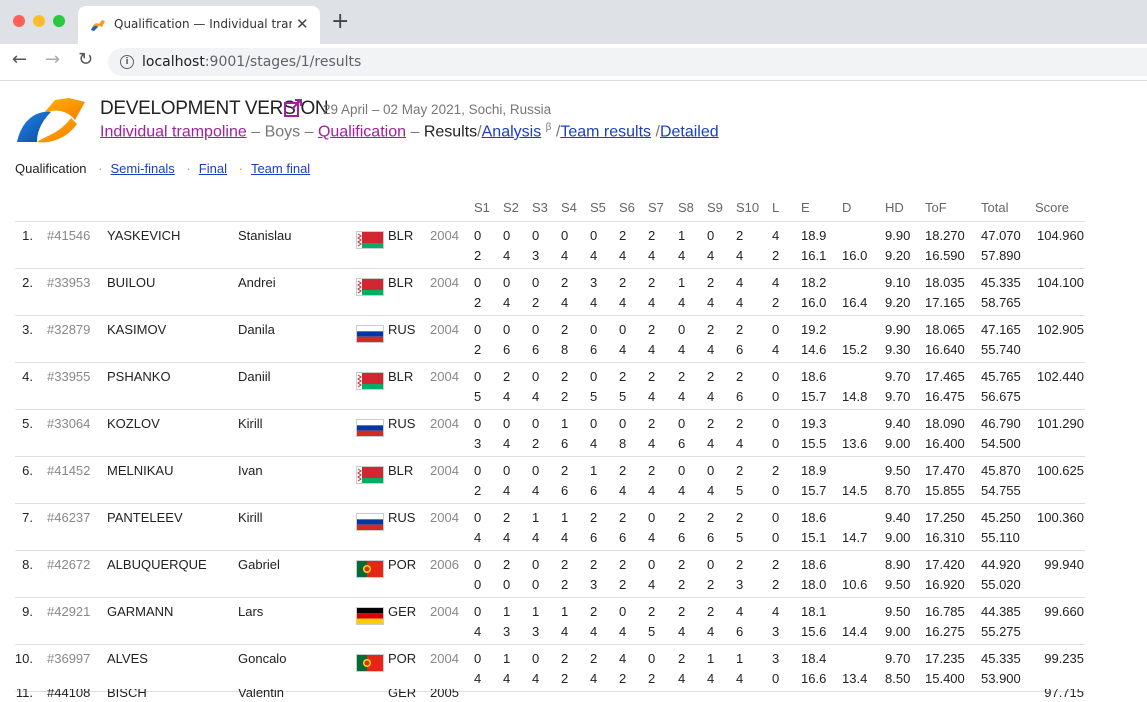 The height and width of the screenshot is (702, 1147). What do you see at coordinates (251, 611) in the screenshot?
I see `first-name: Lars` at bounding box center [251, 611].